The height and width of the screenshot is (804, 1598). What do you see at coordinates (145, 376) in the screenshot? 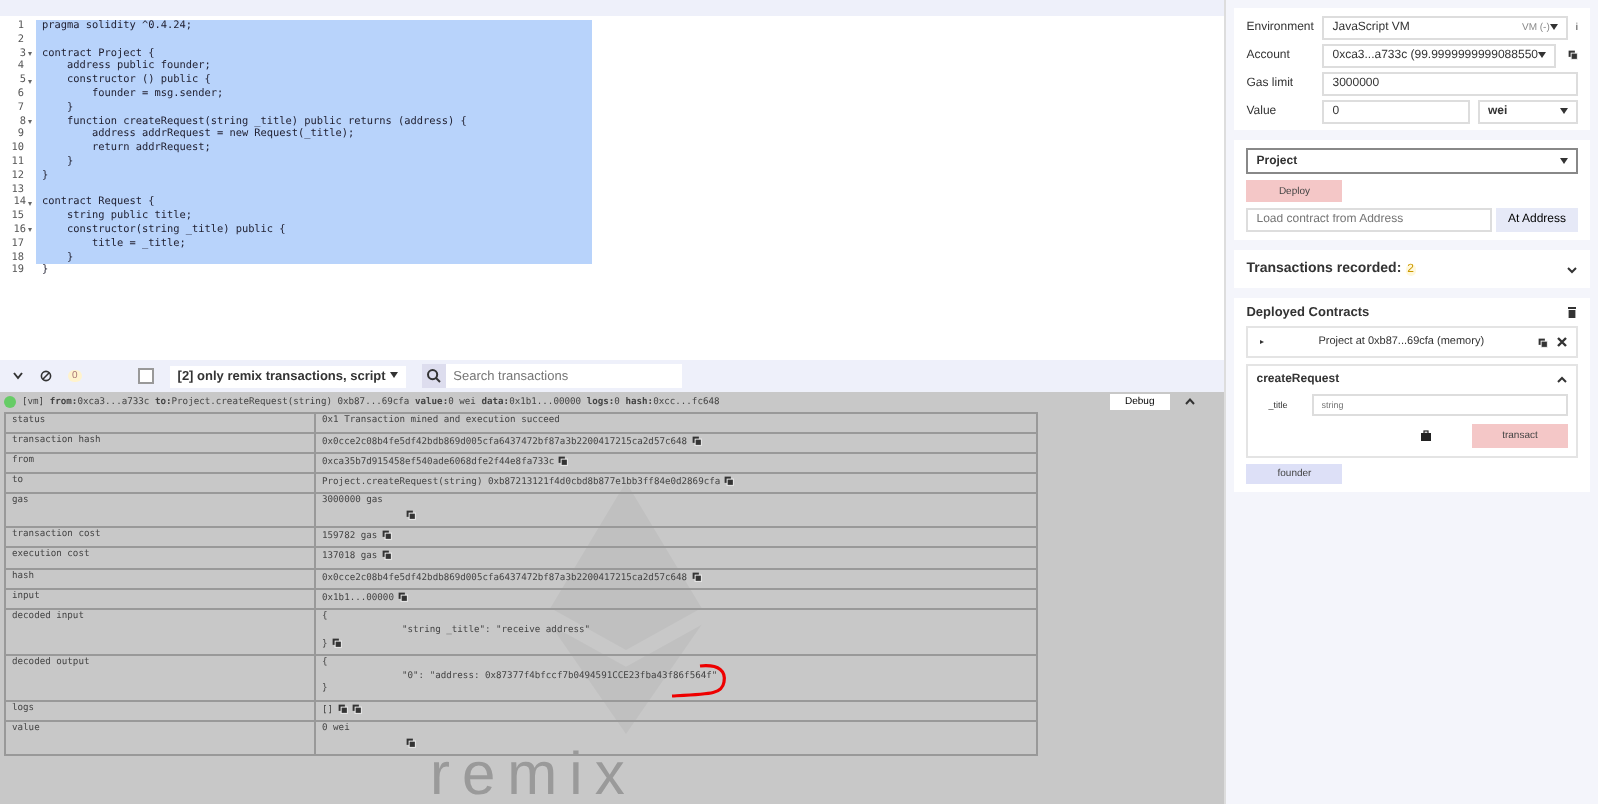
I see `filter-checkbox` at bounding box center [145, 376].